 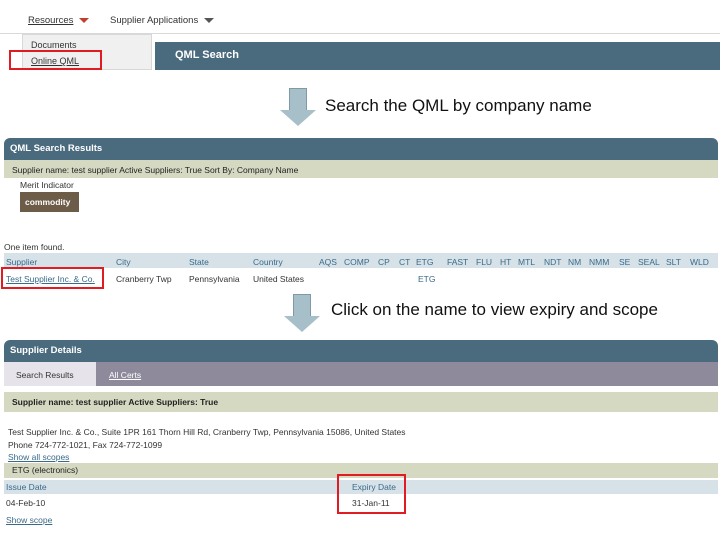 I want to click on show-all-scopes-link: Show all scopes, so click(x=38, y=457).